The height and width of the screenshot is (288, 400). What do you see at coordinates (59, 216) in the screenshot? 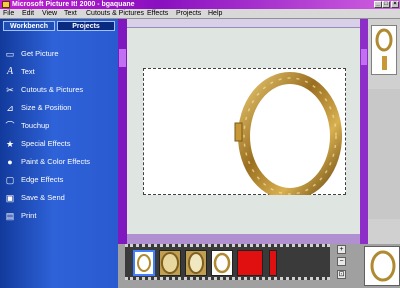
I see `sidebar-item-print: ▤ Print` at bounding box center [59, 216].